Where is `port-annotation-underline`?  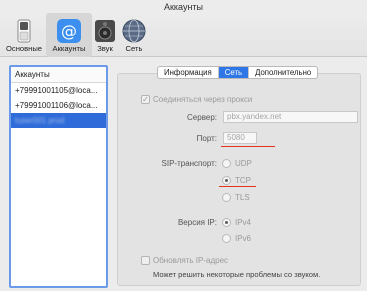
port-annotation-underline is located at coordinates (248, 146).